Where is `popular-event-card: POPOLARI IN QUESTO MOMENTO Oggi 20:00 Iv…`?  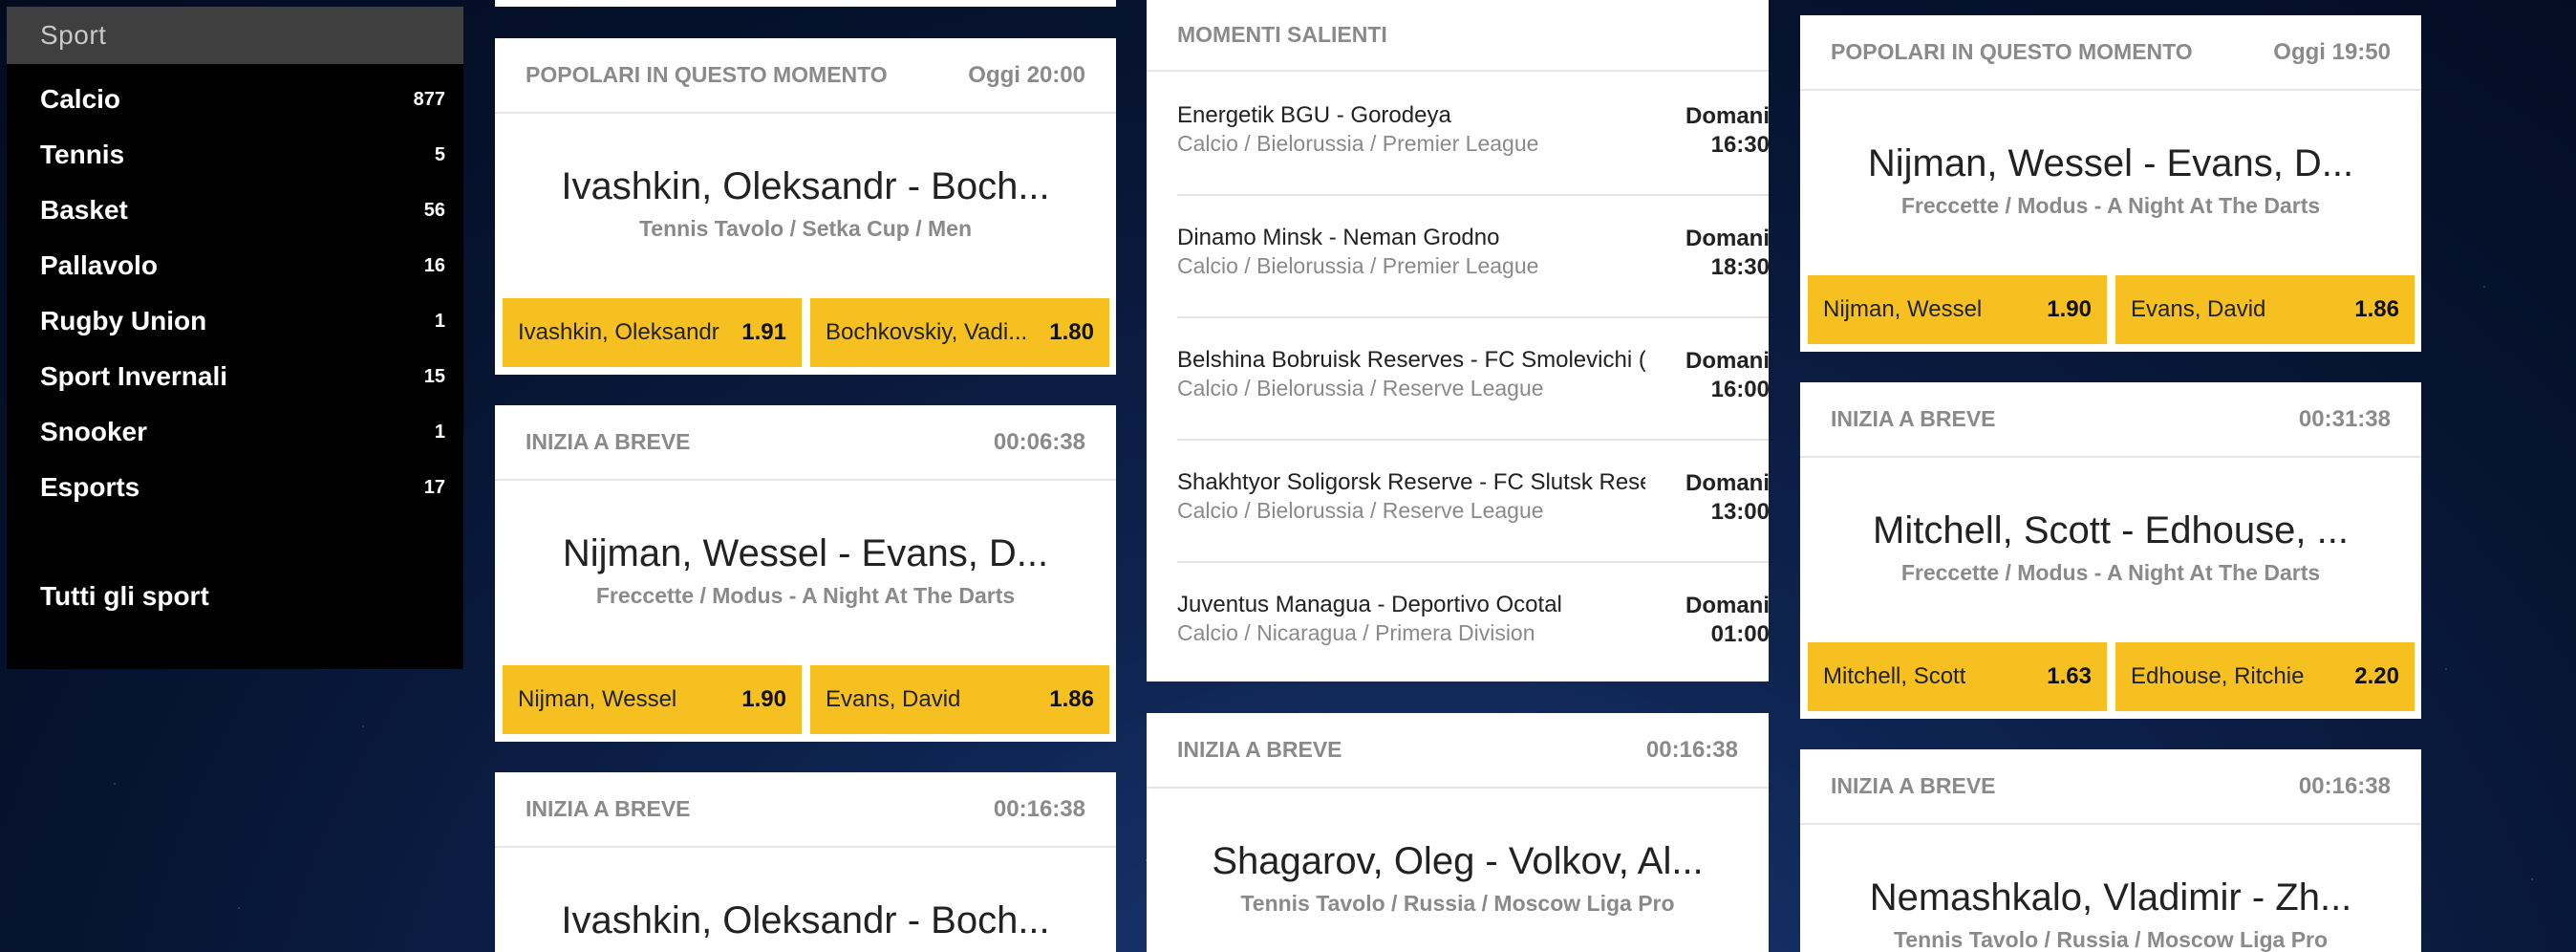 popular-event-card: POPOLARI IN QUESTO MOMENTO Oggi 20:00 Iv… is located at coordinates (805, 207).